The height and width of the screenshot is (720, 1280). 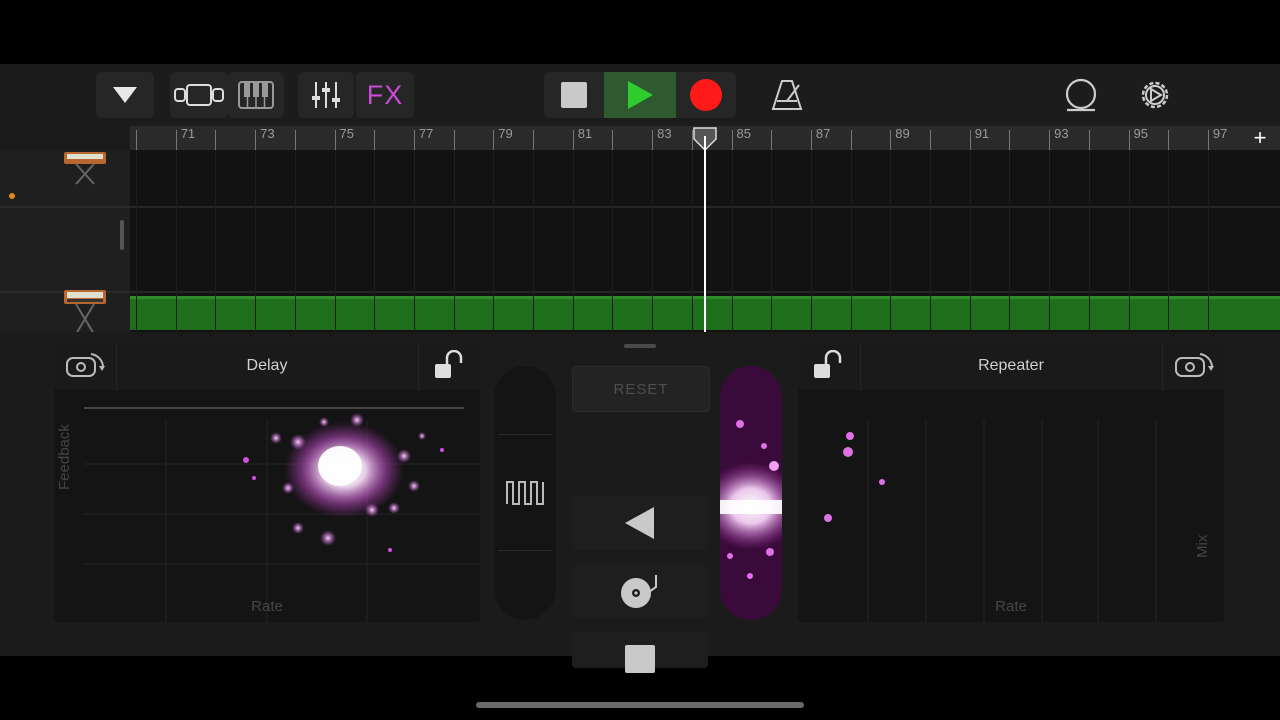 What do you see at coordinates (85, 312) in the screenshot?
I see `synth-icon` at bounding box center [85, 312].